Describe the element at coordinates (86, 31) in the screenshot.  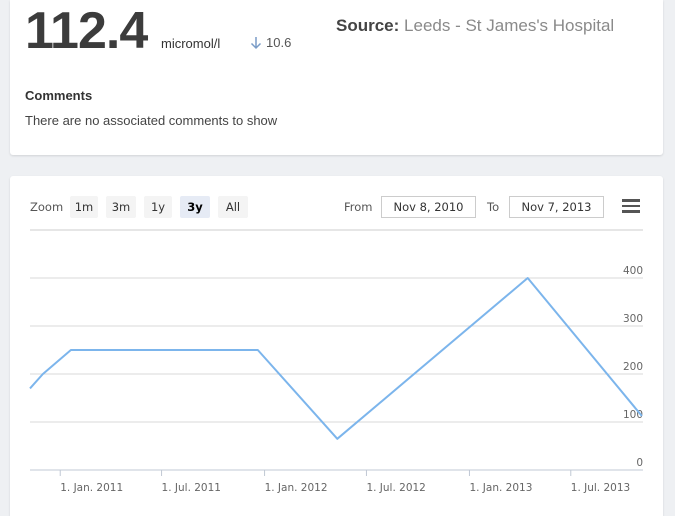
I see `latest-value: 112.4` at that location.